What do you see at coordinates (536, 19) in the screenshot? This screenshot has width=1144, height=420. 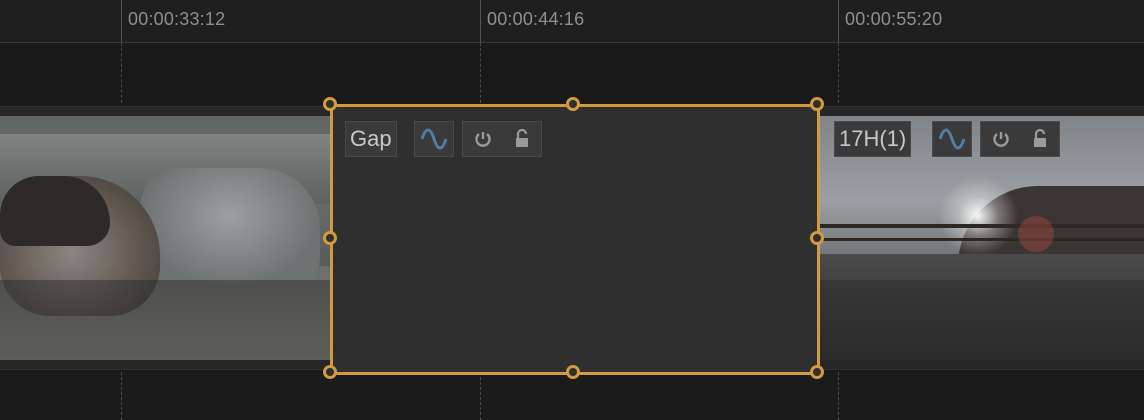 I see `ruler-timecode: 00:00:44:16` at bounding box center [536, 19].